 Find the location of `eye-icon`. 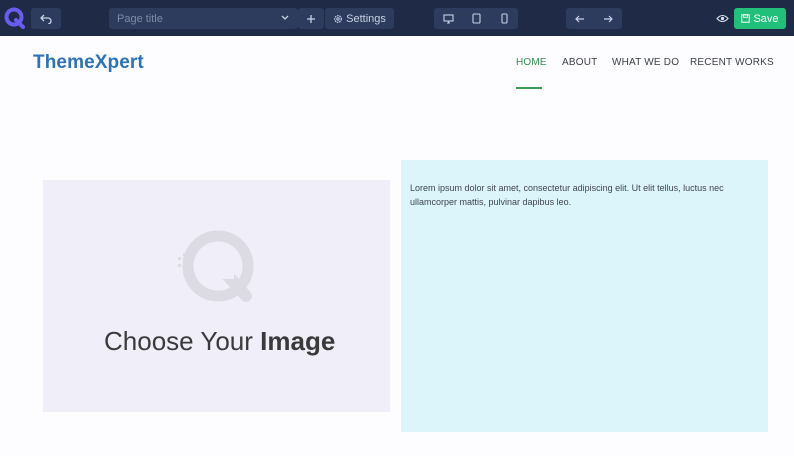

eye-icon is located at coordinates (722, 18).